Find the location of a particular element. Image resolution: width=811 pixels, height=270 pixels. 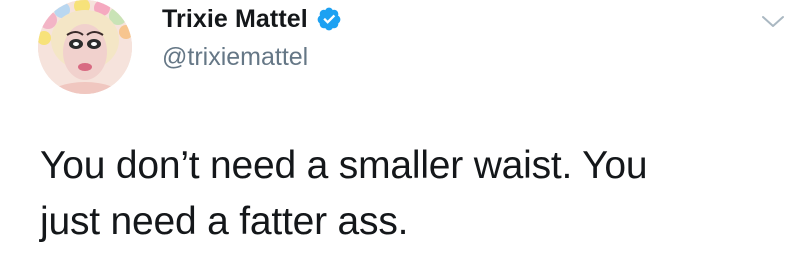

verified-badge-icon is located at coordinates (329, 19).